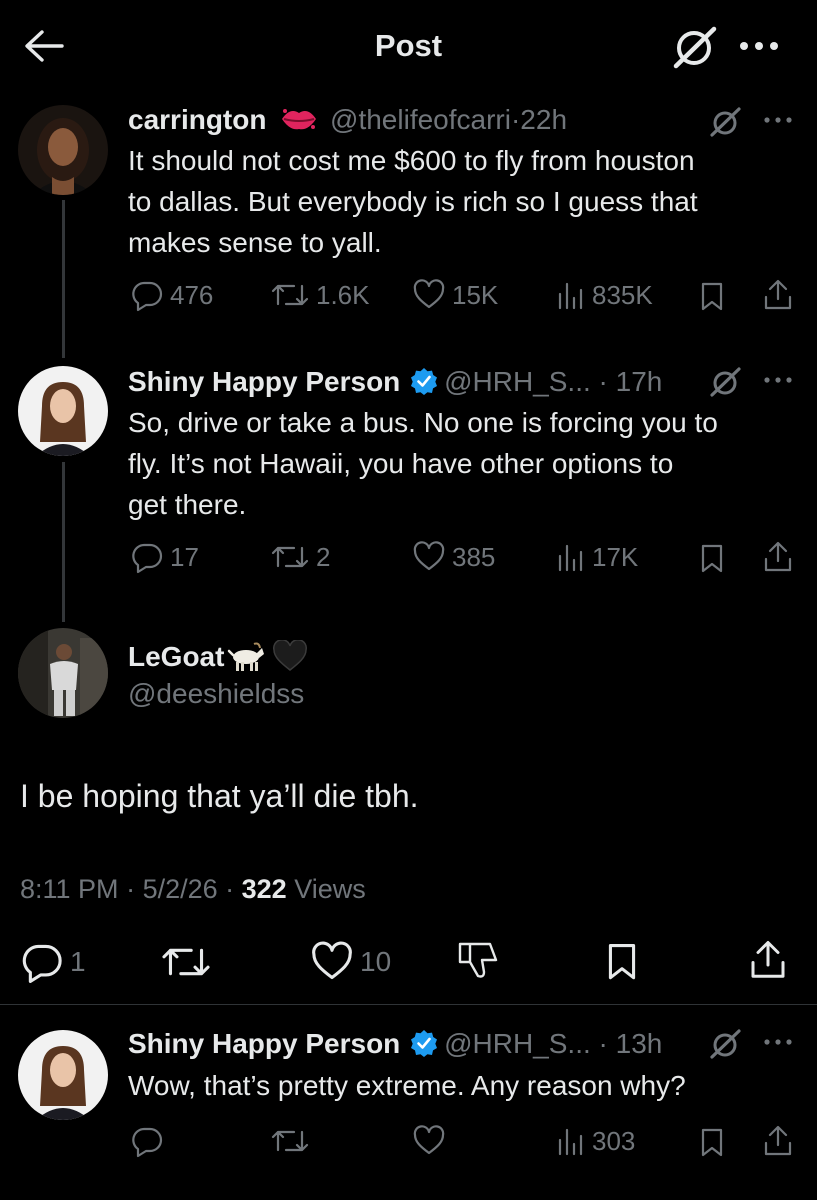 This screenshot has width=817, height=1200. What do you see at coordinates (408, 1004) in the screenshot?
I see `divider` at bounding box center [408, 1004].